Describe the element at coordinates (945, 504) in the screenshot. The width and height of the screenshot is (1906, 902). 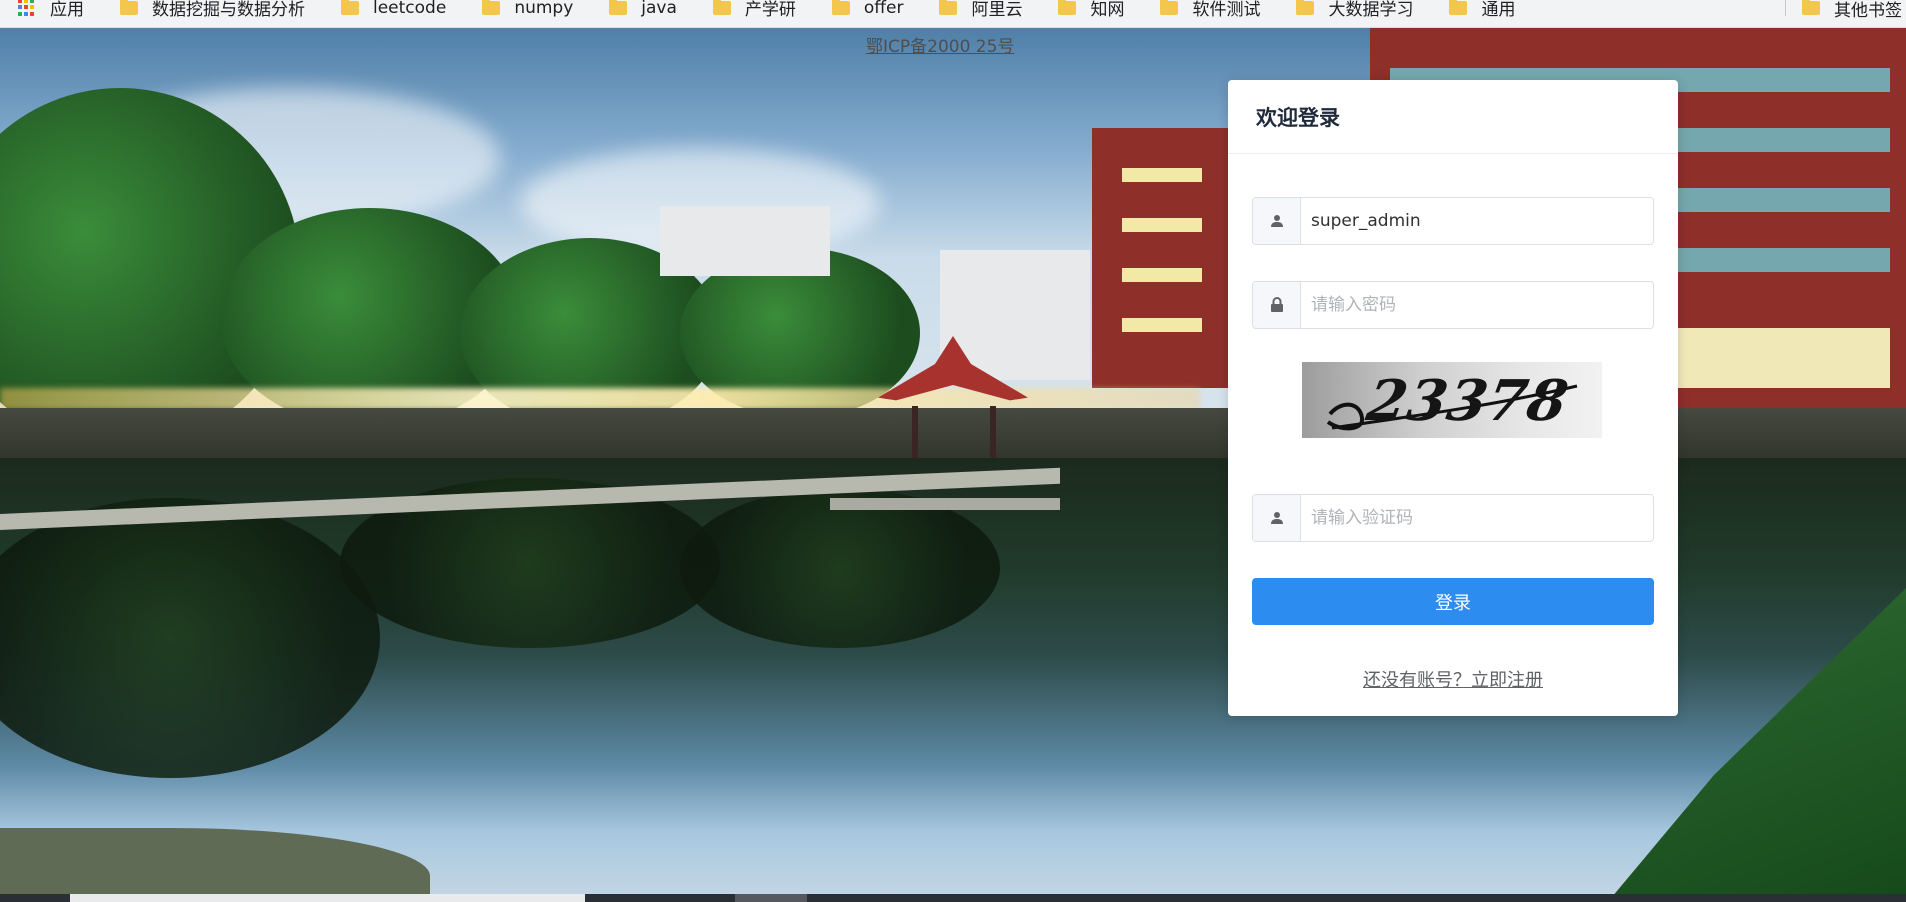
I see `bridge` at that location.